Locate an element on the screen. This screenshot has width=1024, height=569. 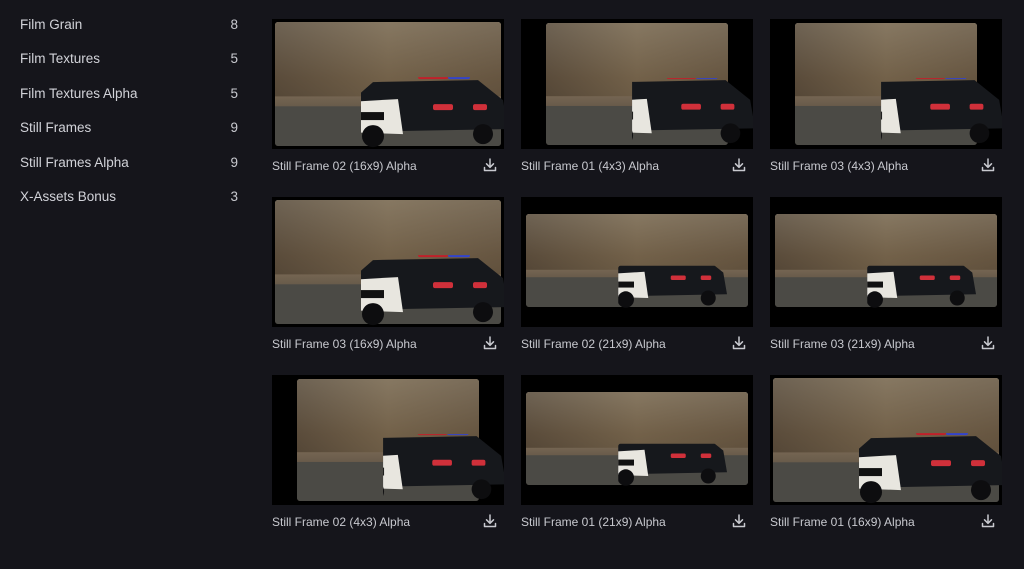
sidebar-item-label: Film Grain is located at coordinates (51, 24).